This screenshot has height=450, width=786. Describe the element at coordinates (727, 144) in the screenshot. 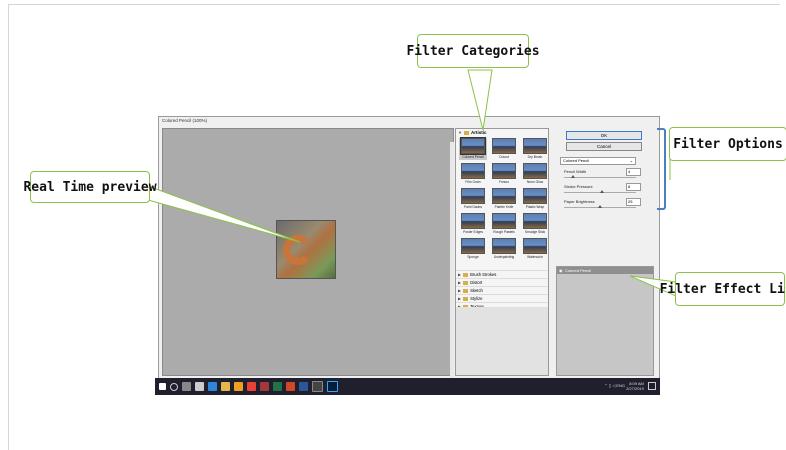

I see `callout-filter-options: Filter Options` at that location.